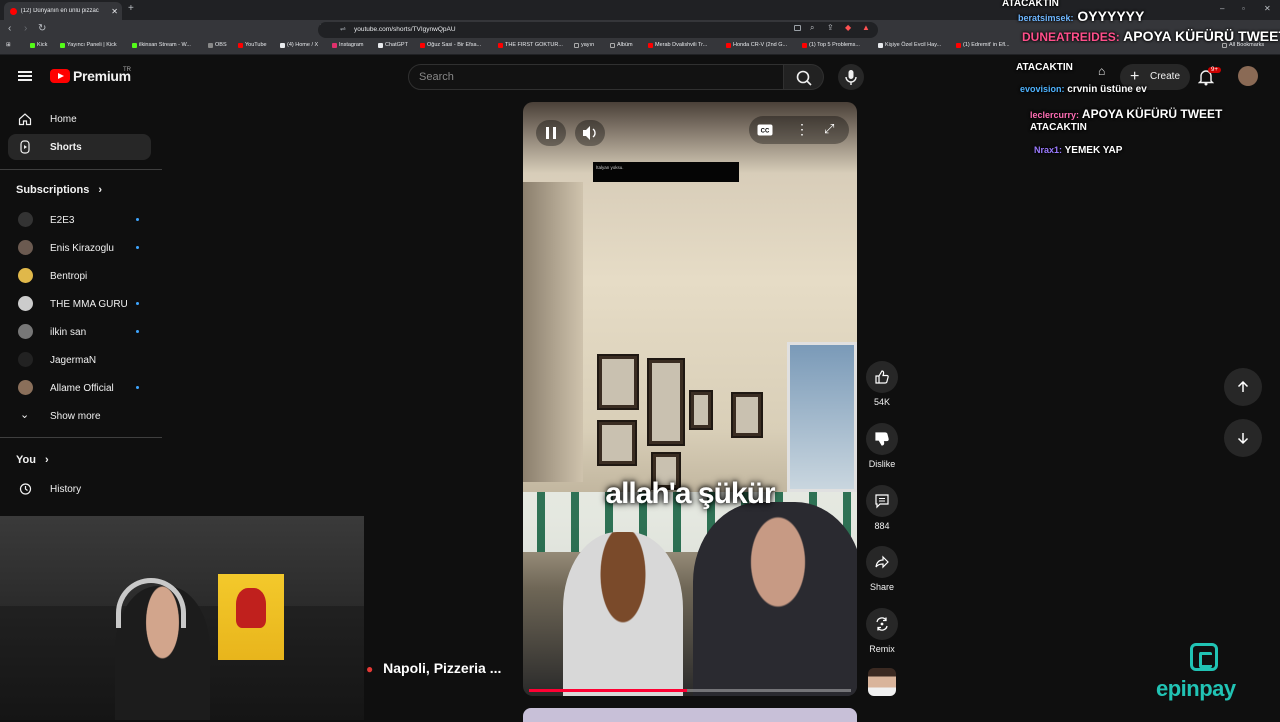 The width and height of the screenshot is (1280, 722). I want to click on show-more-label: Show more, so click(75, 416).